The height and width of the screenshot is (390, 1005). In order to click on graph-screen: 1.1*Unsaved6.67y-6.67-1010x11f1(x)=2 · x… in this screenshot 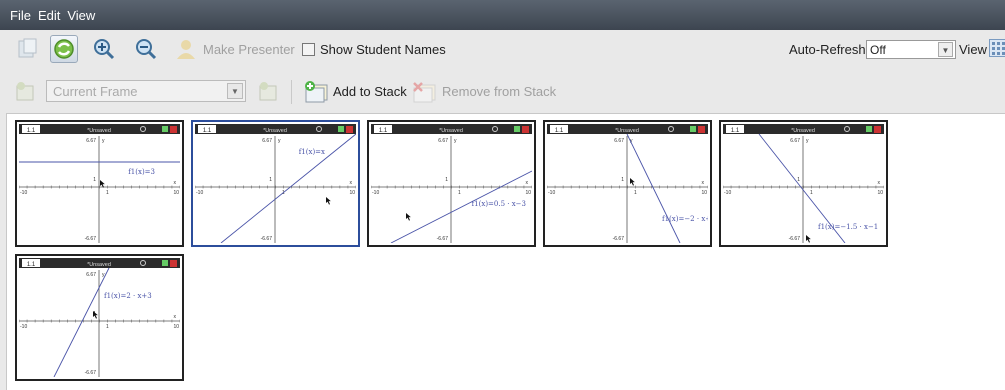, I will do `click(99, 317)`.